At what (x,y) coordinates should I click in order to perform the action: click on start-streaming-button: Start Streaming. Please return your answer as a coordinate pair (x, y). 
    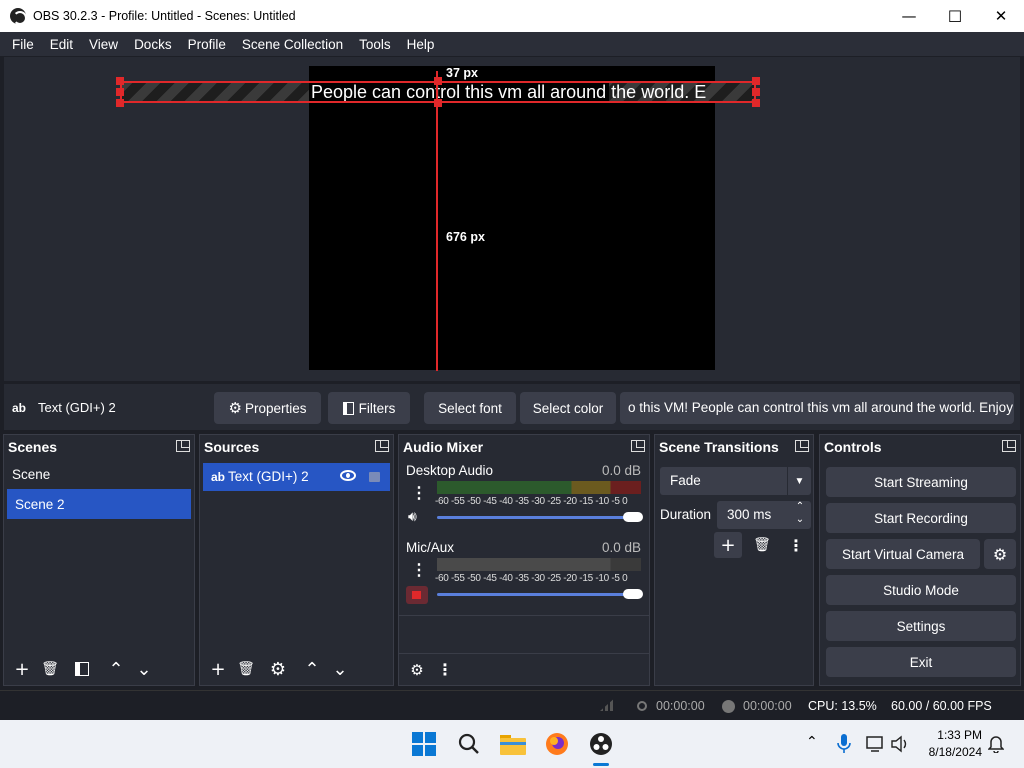
    Looking at the image, I should click on (921, 482).